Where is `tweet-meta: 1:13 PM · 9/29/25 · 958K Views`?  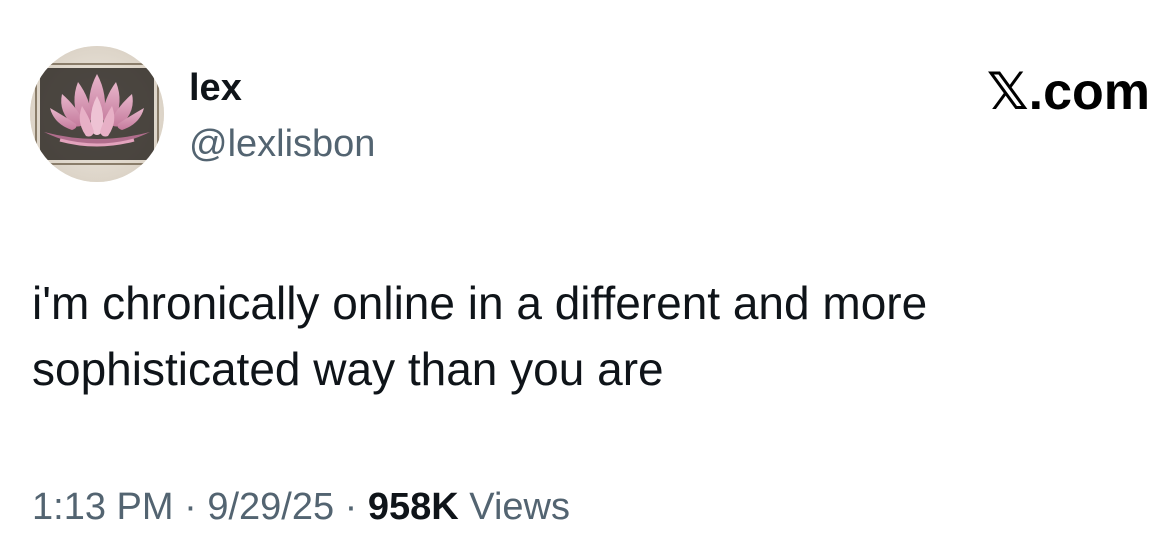
tweet-meta: 1:13 PM · 9/29/25 · 958K Views is located at coordinates (301, 507).